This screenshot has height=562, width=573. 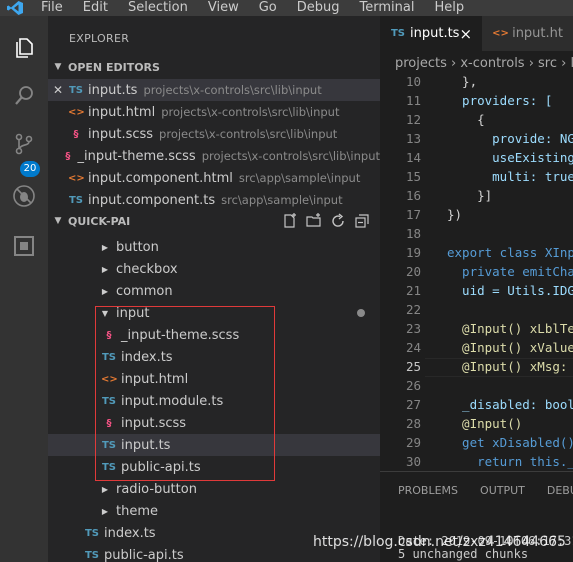 What do you see at coordinates (476, 63) in the screenshot?
I see `breadcrumb: projects › x-controls › src › lib` at bounding box center [476, 63].